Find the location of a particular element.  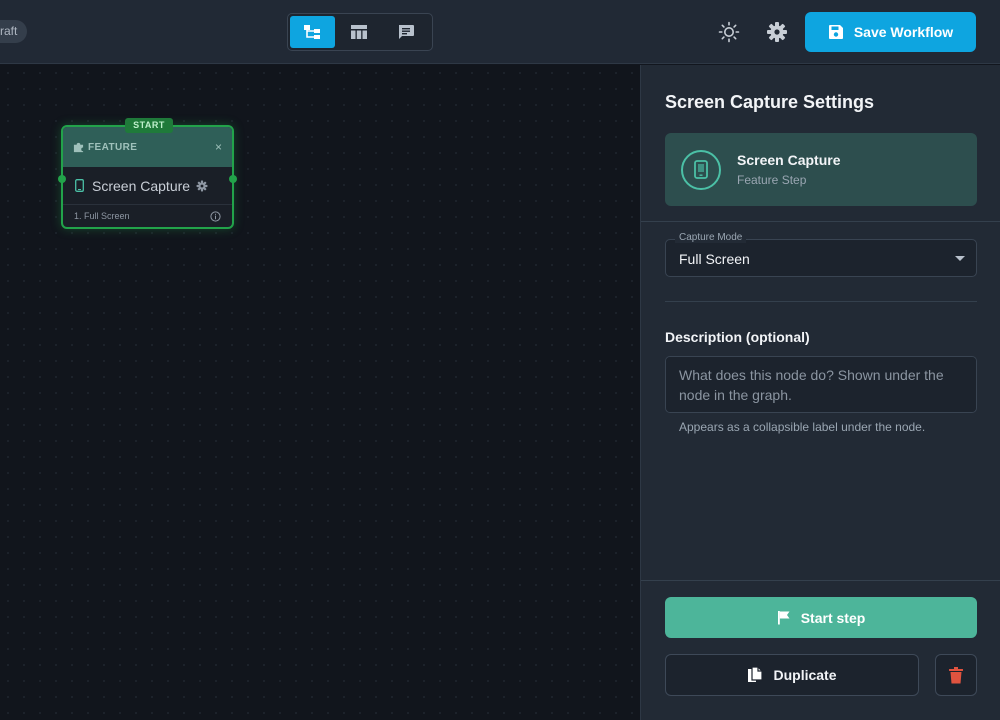

puzzle-icon is located at coordinates (78, 147).